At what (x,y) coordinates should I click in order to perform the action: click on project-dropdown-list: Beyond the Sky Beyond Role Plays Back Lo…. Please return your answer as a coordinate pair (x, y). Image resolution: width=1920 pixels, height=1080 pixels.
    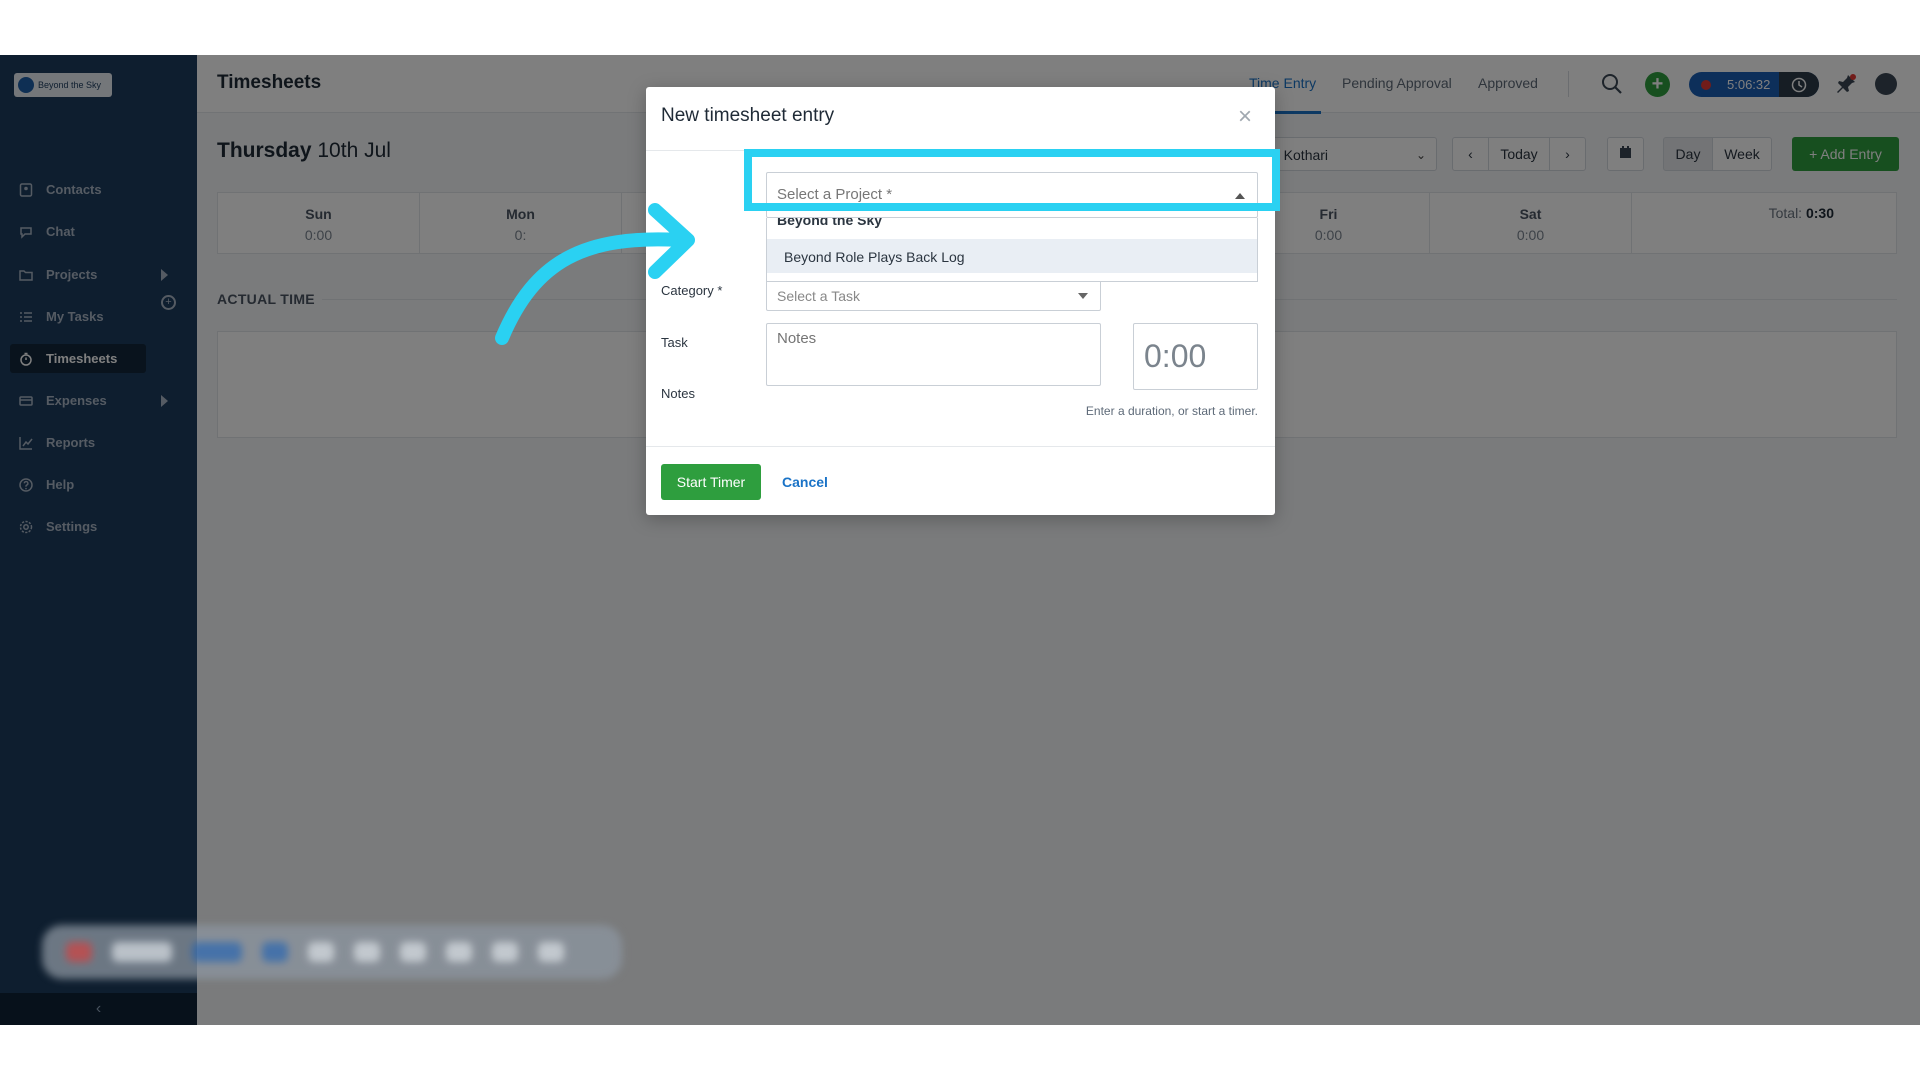
    Looking at the image, I should click on (1012, 250).